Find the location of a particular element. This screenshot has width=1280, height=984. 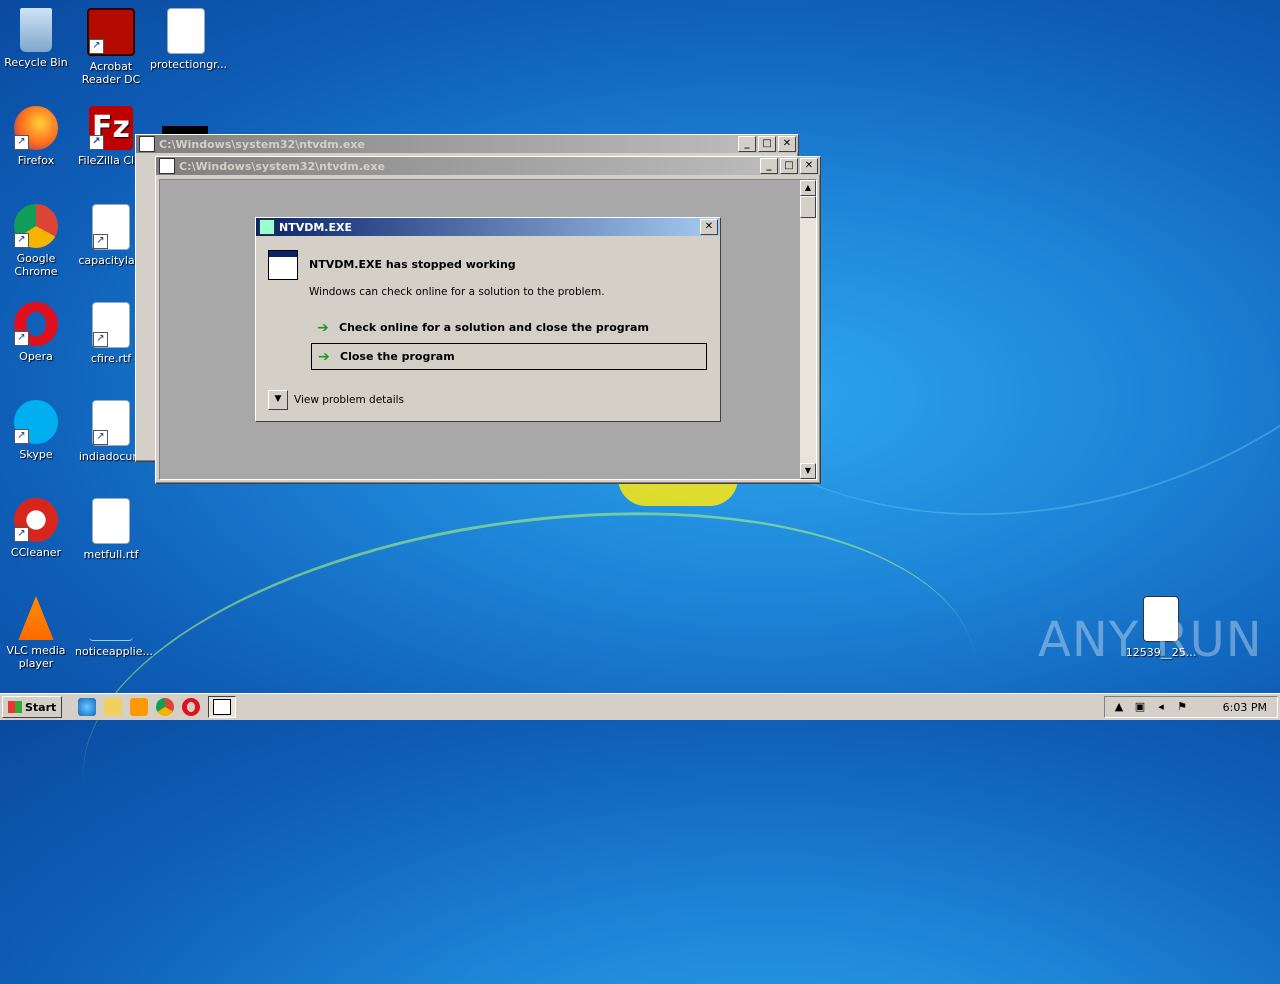

system-tray: ▲ ▣ ◂ ⚑ 6:03 PM is located at coordinates (1191, 707).